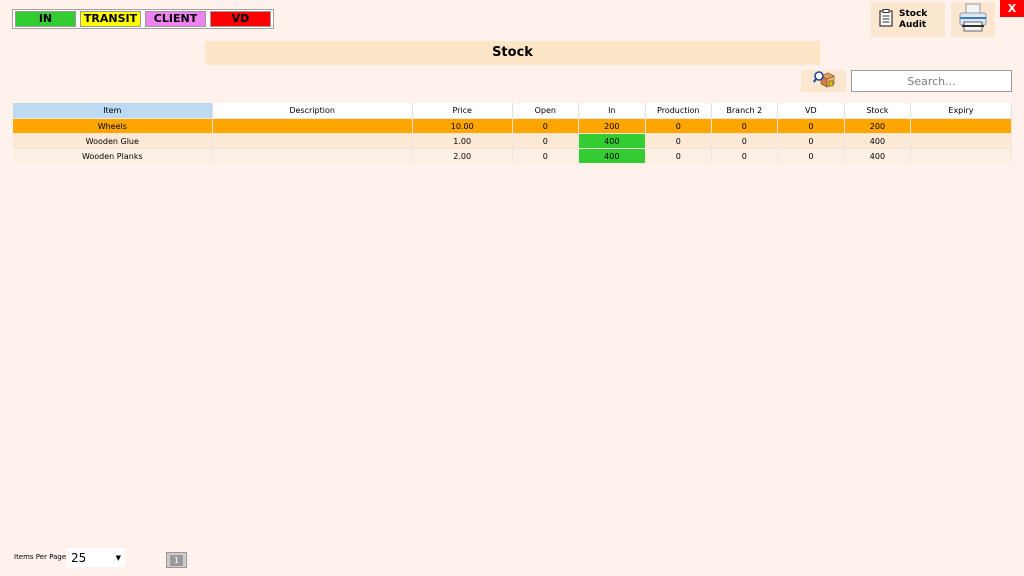 The height and width of the screenshot is (576, 1024). What do you see at coordinates (40, 557) in the screenshot?
I see `items-per-page-label: Items Per Page` at bounding box center [40, 557].